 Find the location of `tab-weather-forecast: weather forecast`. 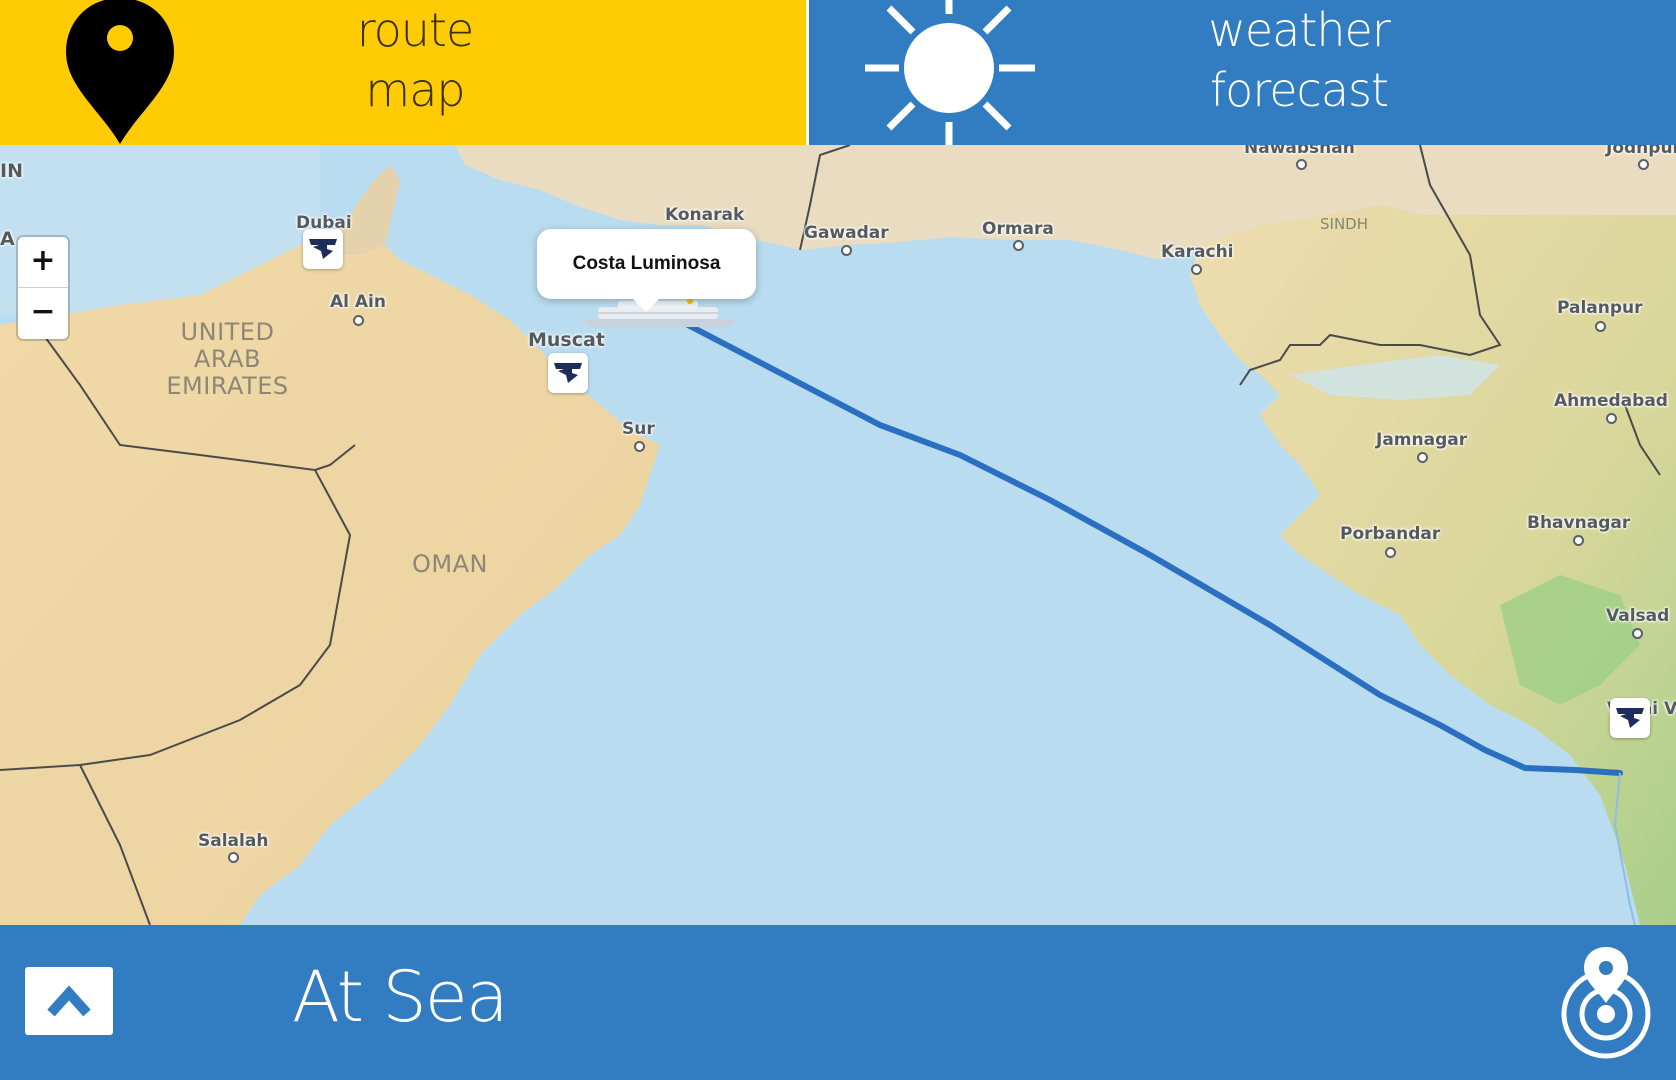

tab-weather-forecast: weather forecast is located at coordinates (1242, 72).